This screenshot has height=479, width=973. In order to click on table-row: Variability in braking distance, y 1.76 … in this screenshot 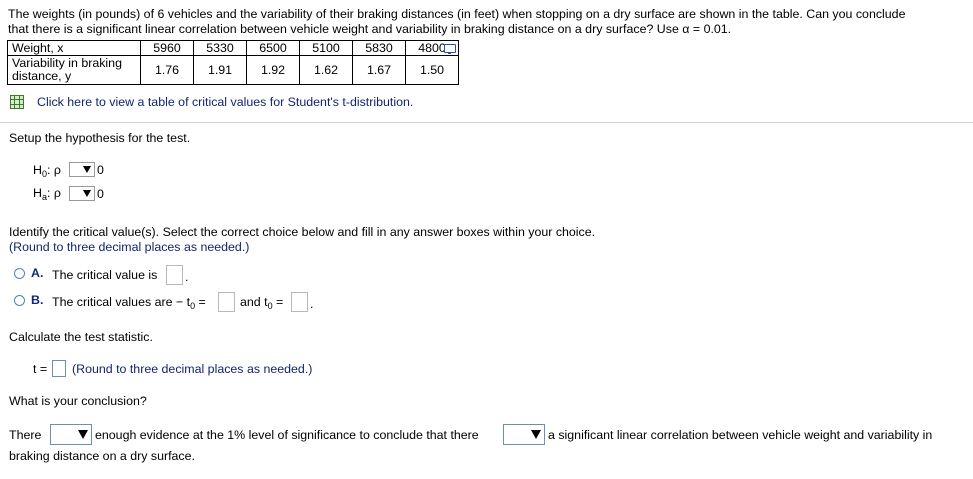, I will do `click(233, 70)`.